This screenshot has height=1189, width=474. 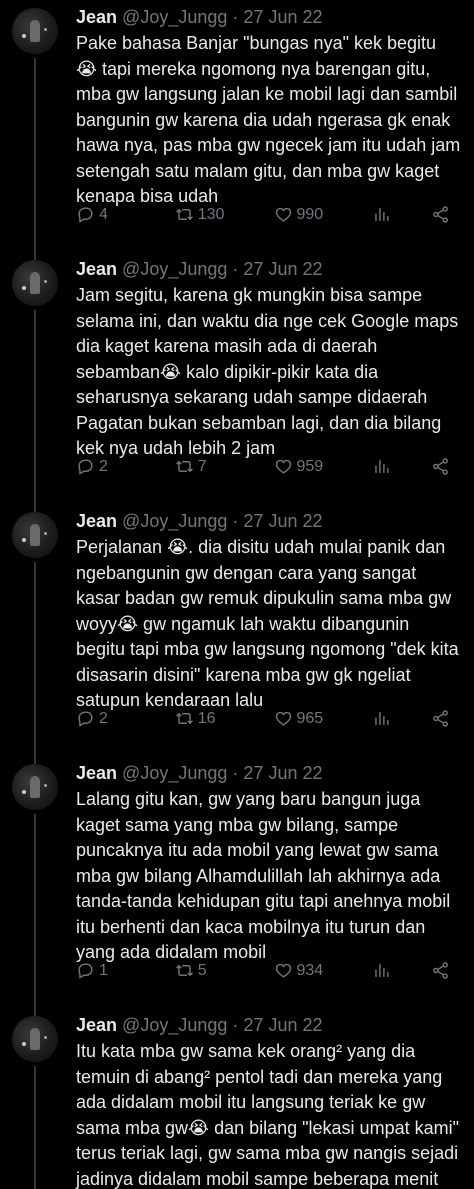 I want to click on reply-count: 1, so click(x=103, y=970).